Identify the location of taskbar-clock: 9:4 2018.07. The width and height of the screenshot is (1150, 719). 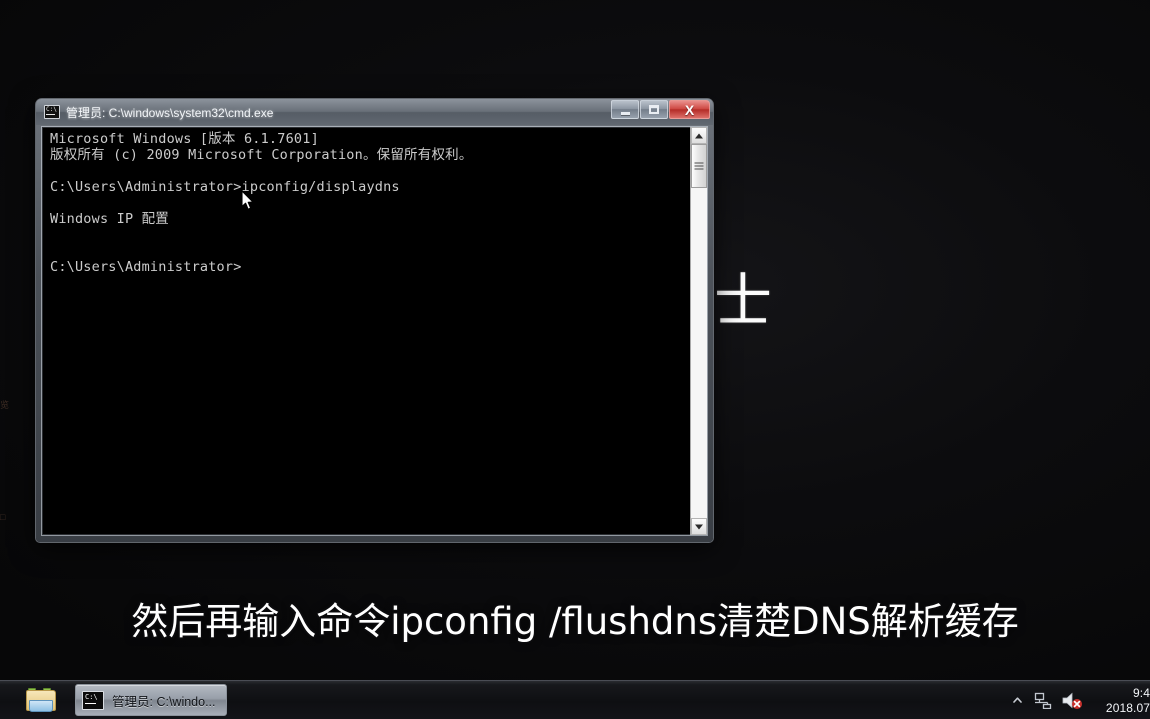
(1121, 701).